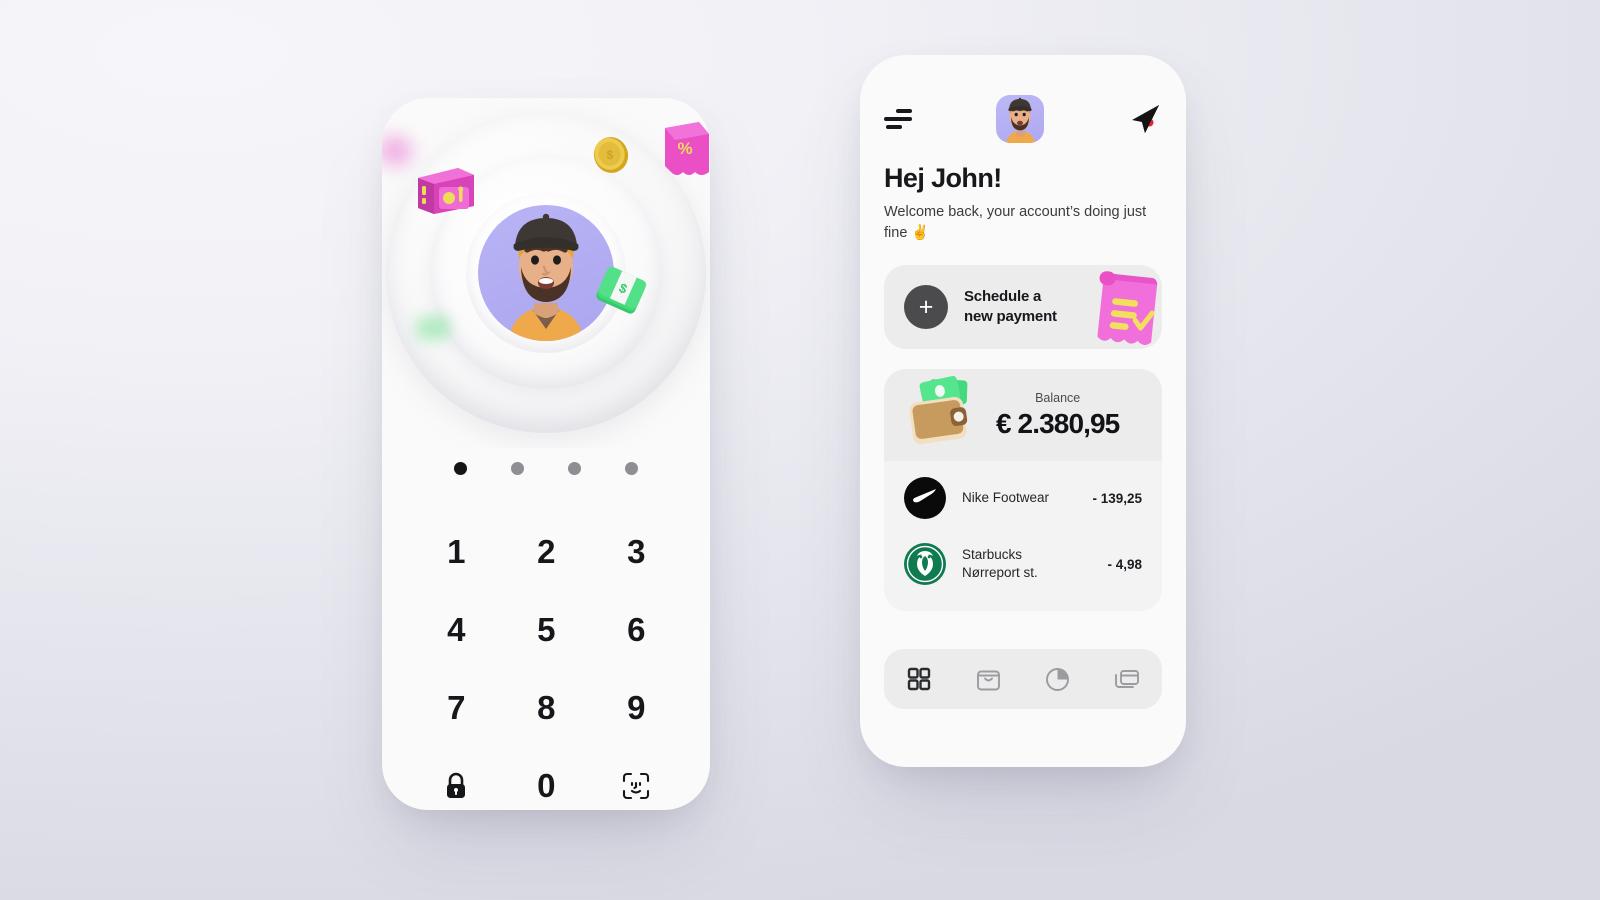 This screenshot has width=1600, height=900. Describe the element at coordinates (926, 307) in the screenshot. I see `add-payment-button: +` at that location.